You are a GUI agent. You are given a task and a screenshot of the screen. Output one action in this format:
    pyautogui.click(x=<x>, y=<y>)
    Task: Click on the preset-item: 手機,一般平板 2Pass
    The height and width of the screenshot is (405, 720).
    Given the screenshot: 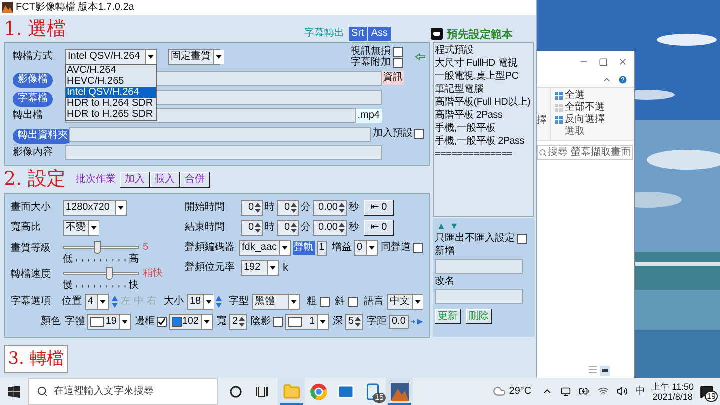 What is the action you would take?
    pyautogui.click(x=479, y=141)
    